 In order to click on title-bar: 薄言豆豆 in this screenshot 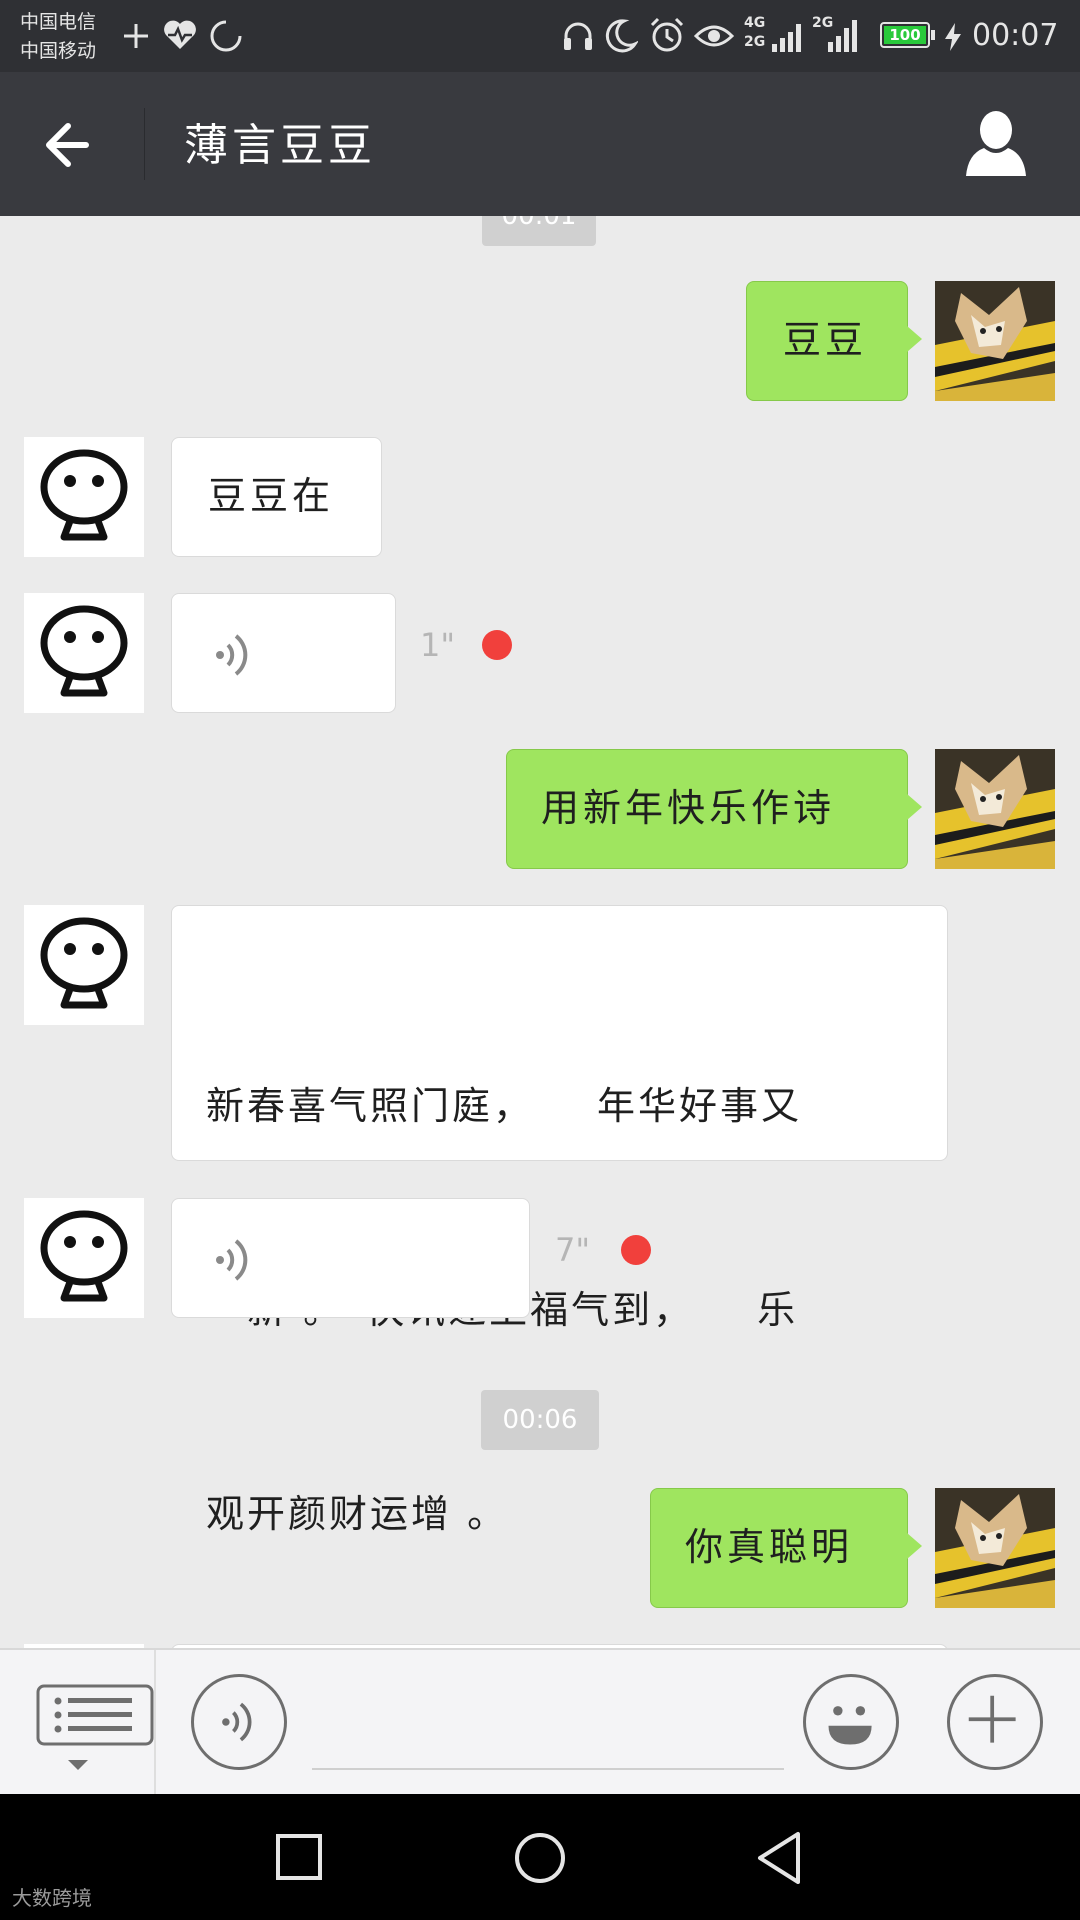, I will do `click(540, 144)`.